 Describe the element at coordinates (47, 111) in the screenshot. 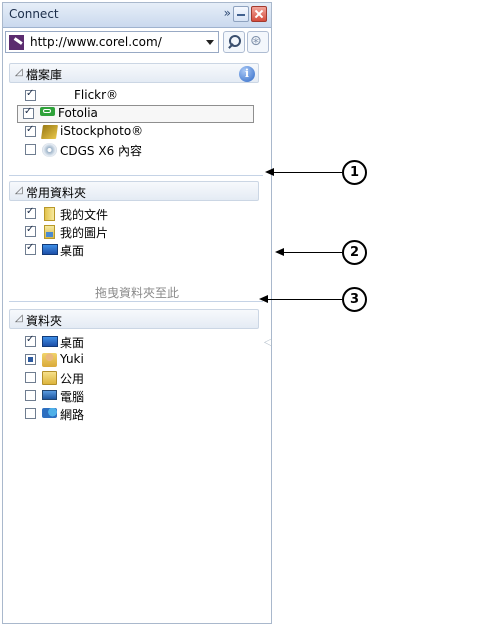

I see `fotolia-icon` at that location.